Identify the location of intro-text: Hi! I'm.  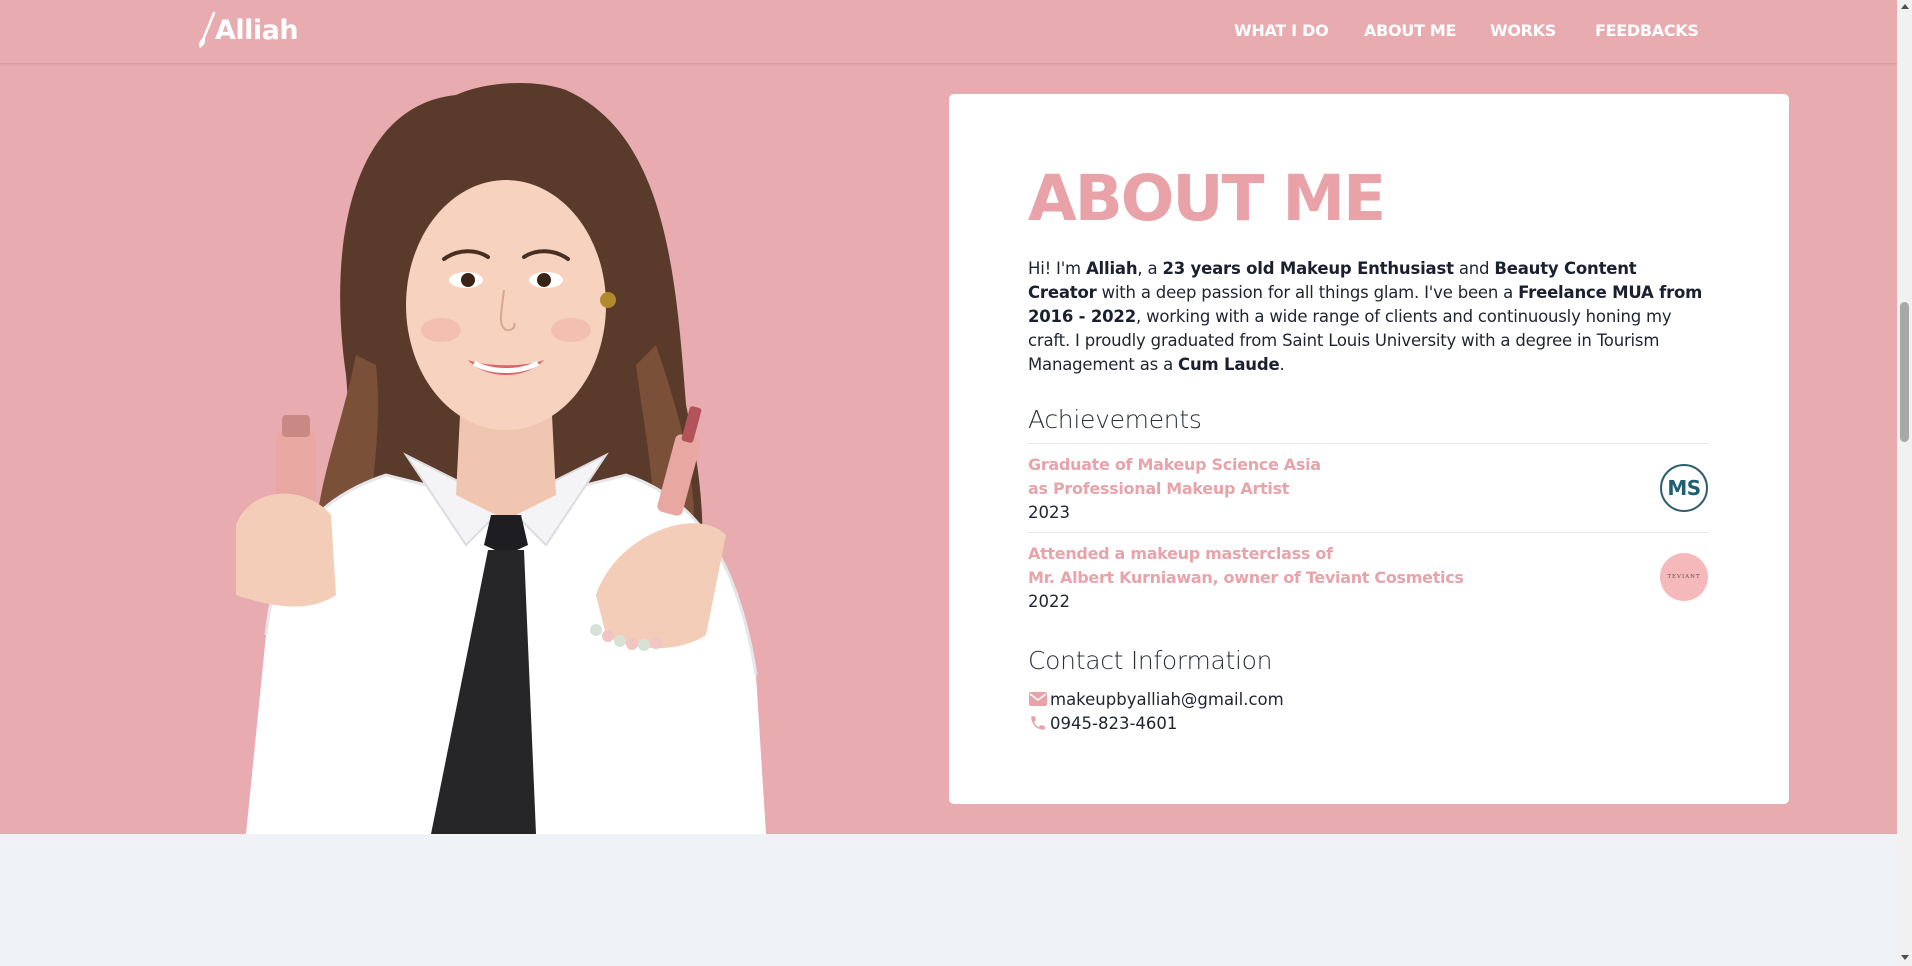
(1057, 268).